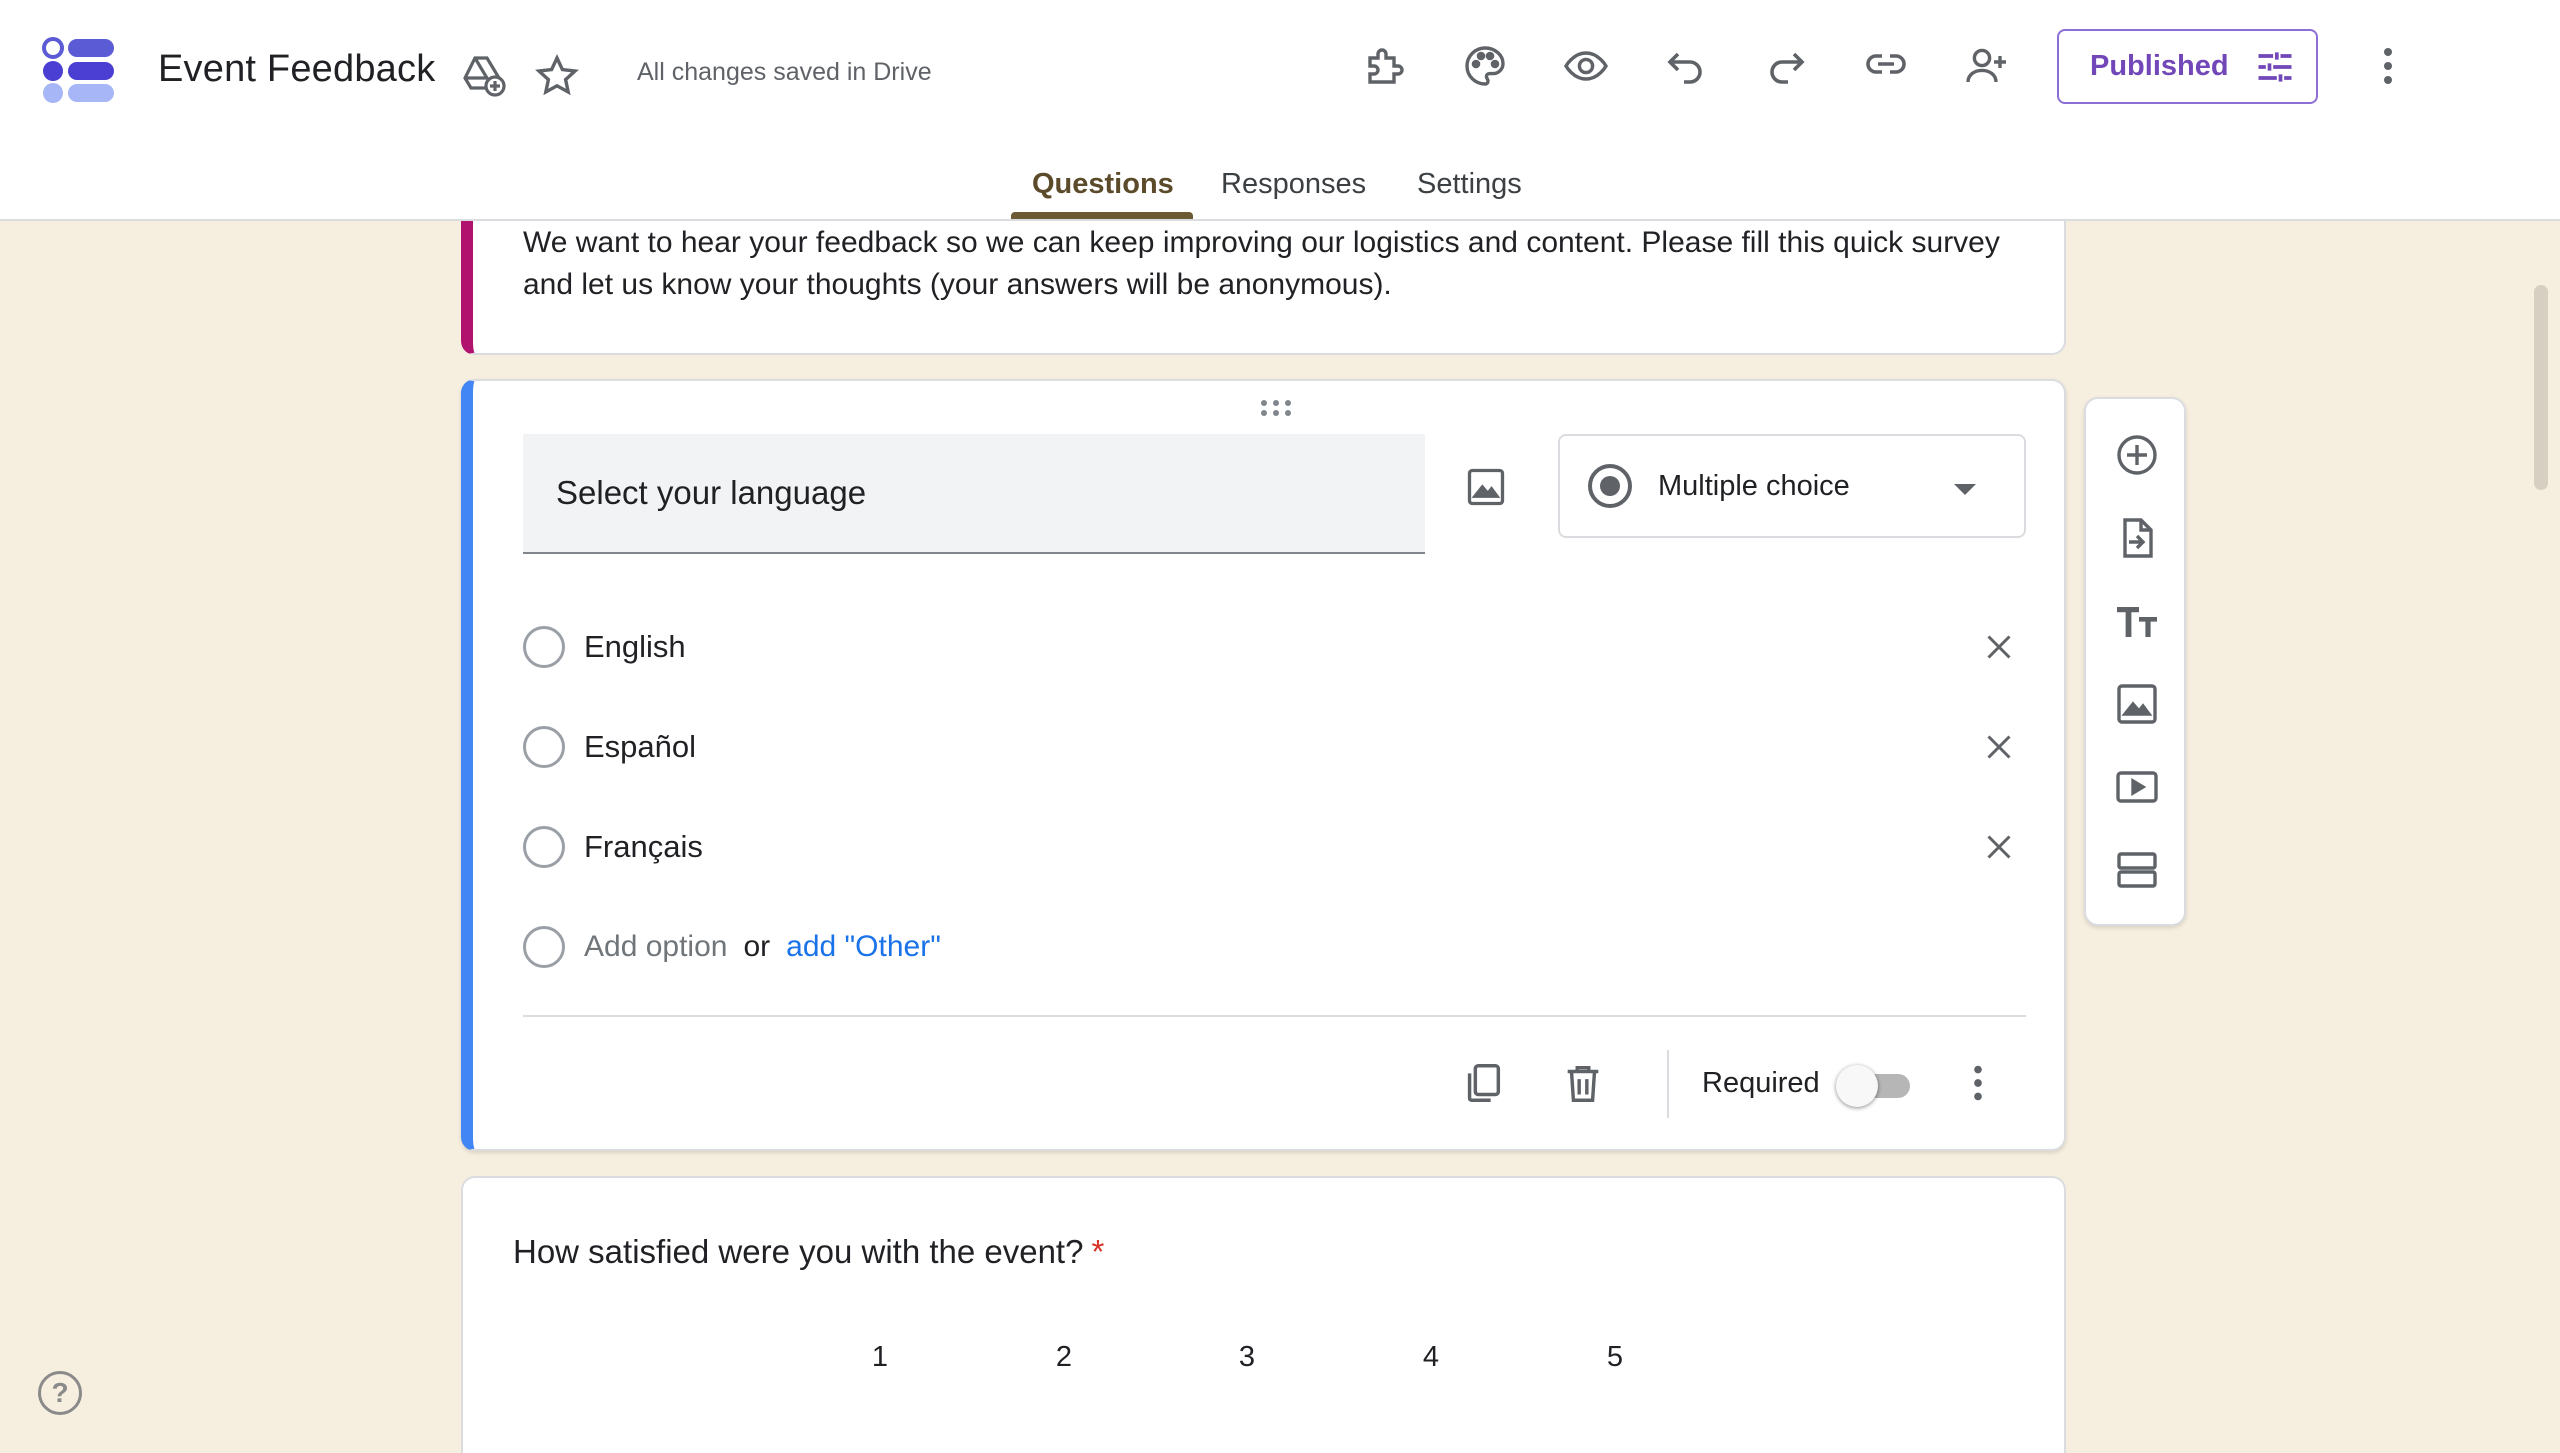  I want to click on toggle-knob, so click(1857, 1086).